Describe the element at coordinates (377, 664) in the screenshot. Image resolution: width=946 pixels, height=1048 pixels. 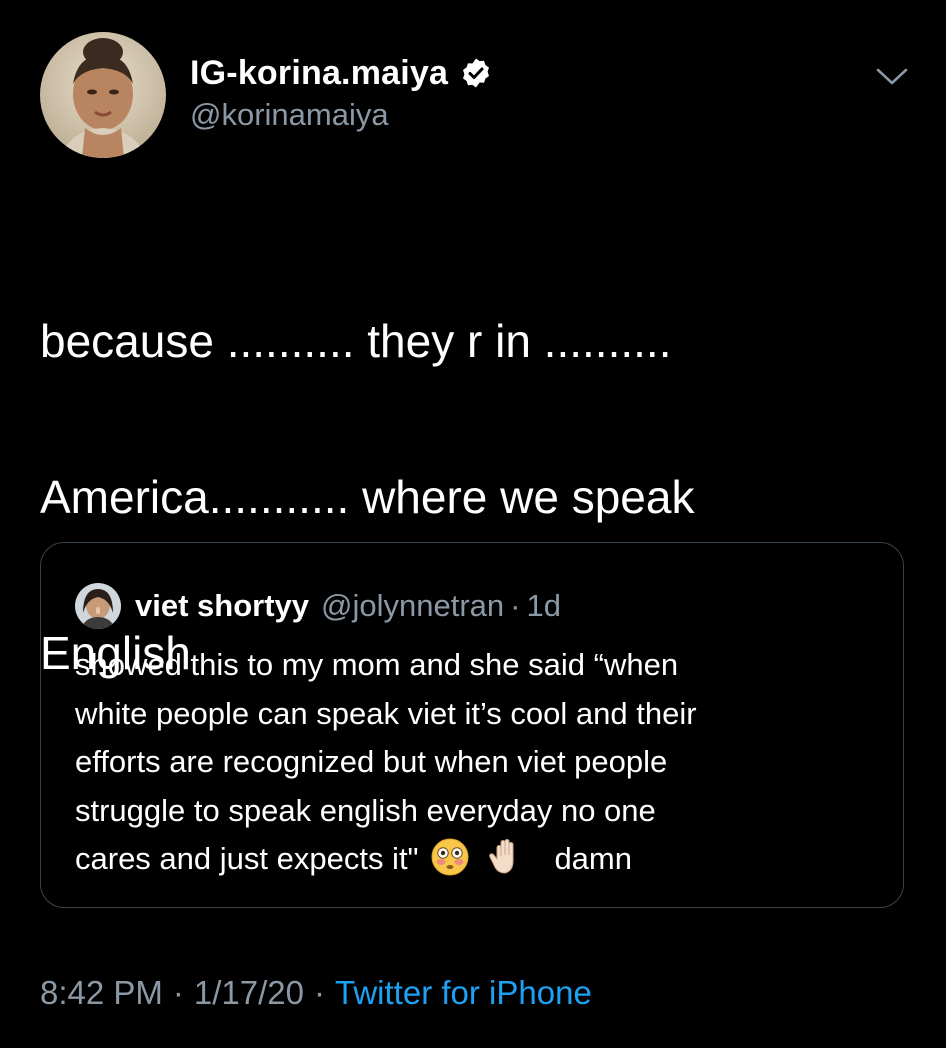
I see `quote-text-line: showed this to my mom and she said “when` at that location.